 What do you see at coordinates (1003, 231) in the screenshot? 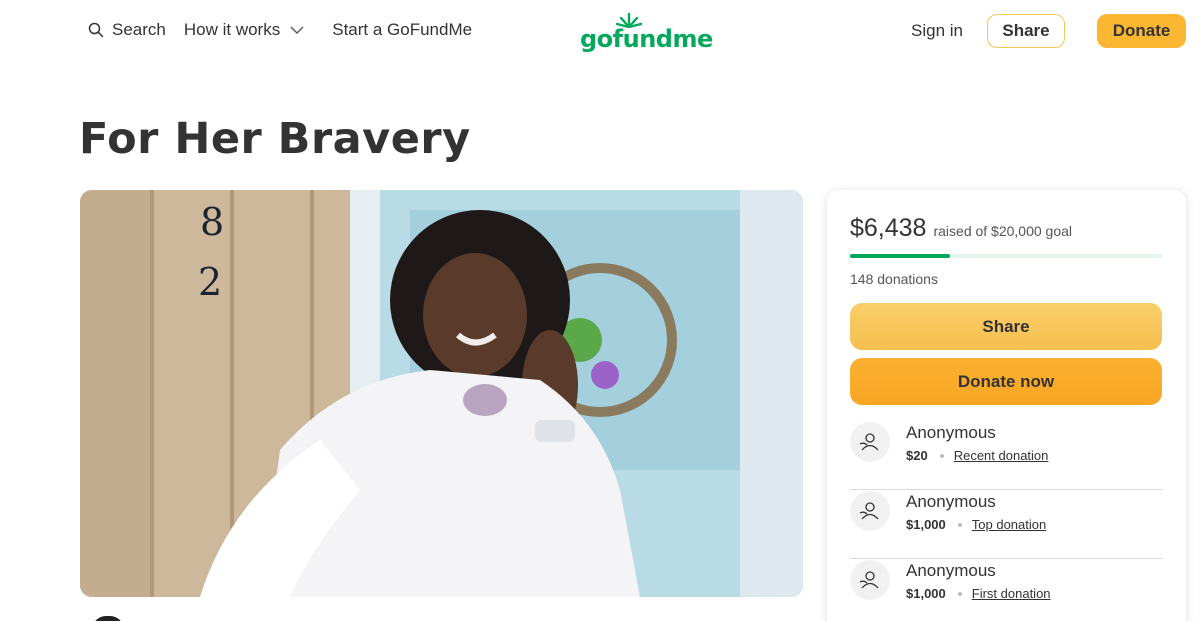
I see `raised-goal-text: raised of $20,000 goal` at bounding box center [1003, 231].